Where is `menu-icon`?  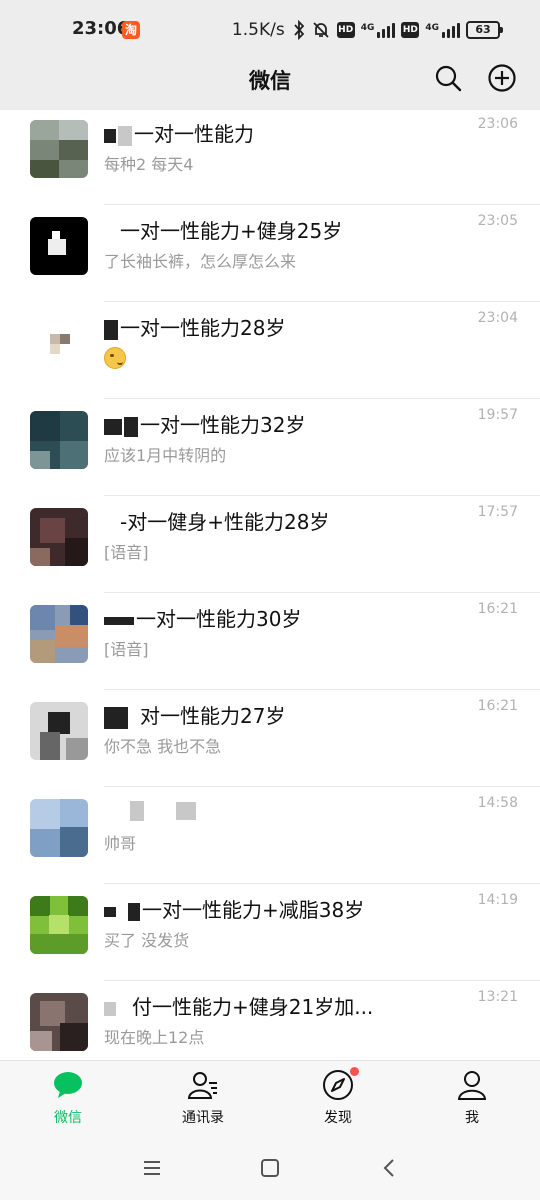
menu-icon is located at coordinates (152, 1168).